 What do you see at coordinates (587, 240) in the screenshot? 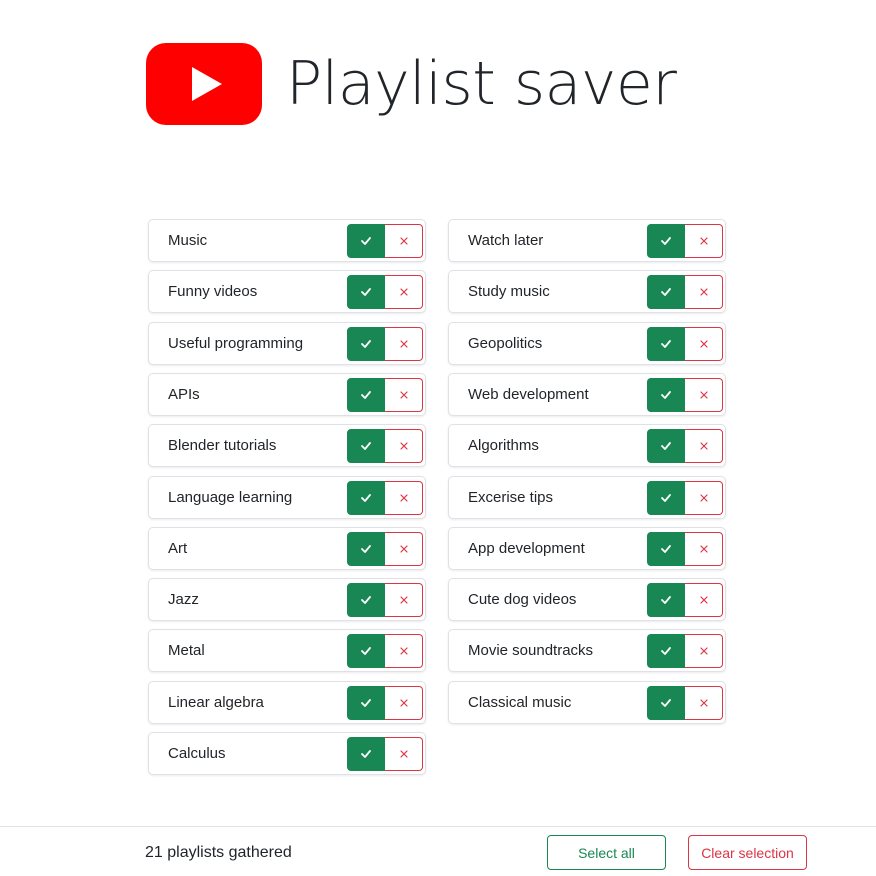
I see `playlist-item: Watch later` at bounding box center [587, 240].